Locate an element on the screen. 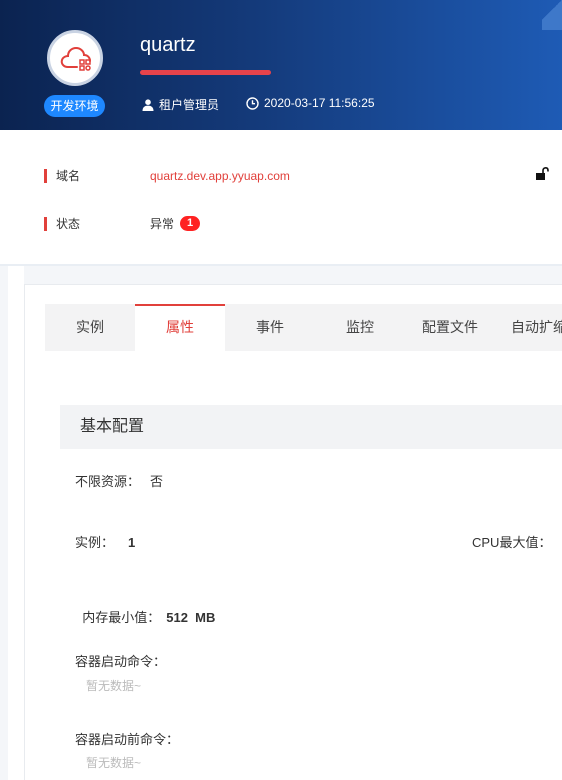  start-command-empty: 暂无数据~ is located at coordinates (114, 686).